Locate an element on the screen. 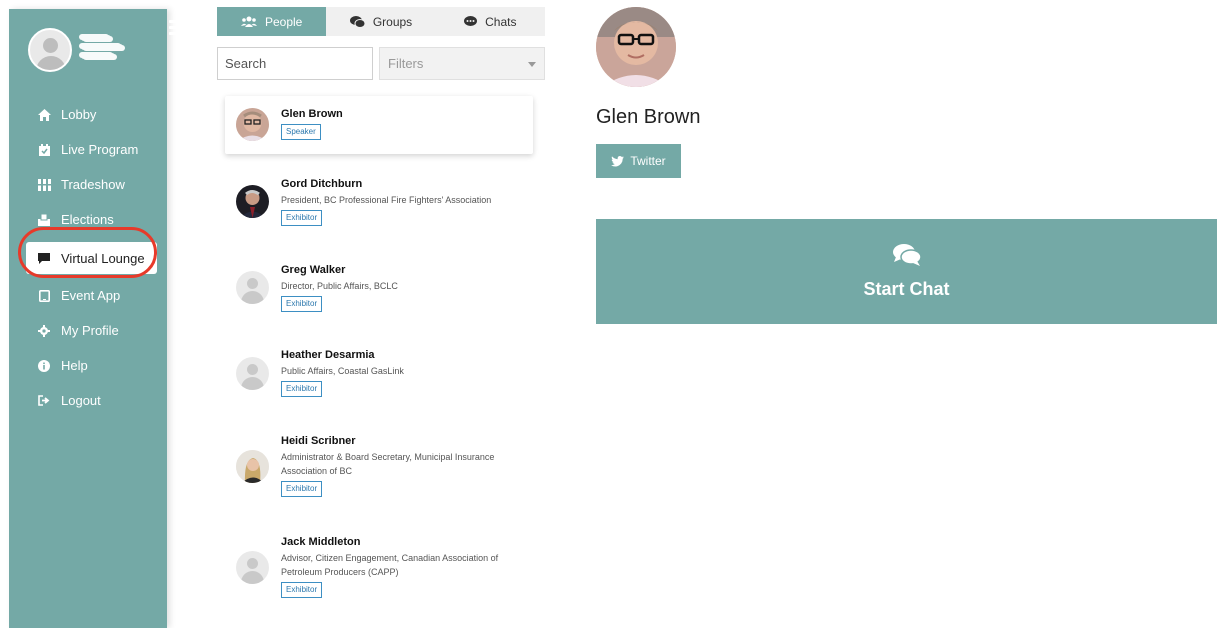  tab-people: People is located at coordinates (272, 21).